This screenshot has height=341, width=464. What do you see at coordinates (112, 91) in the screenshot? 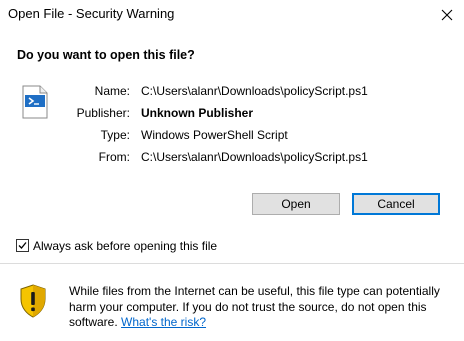
I see `detail-label: Name:` at bounding box center [112, 91].